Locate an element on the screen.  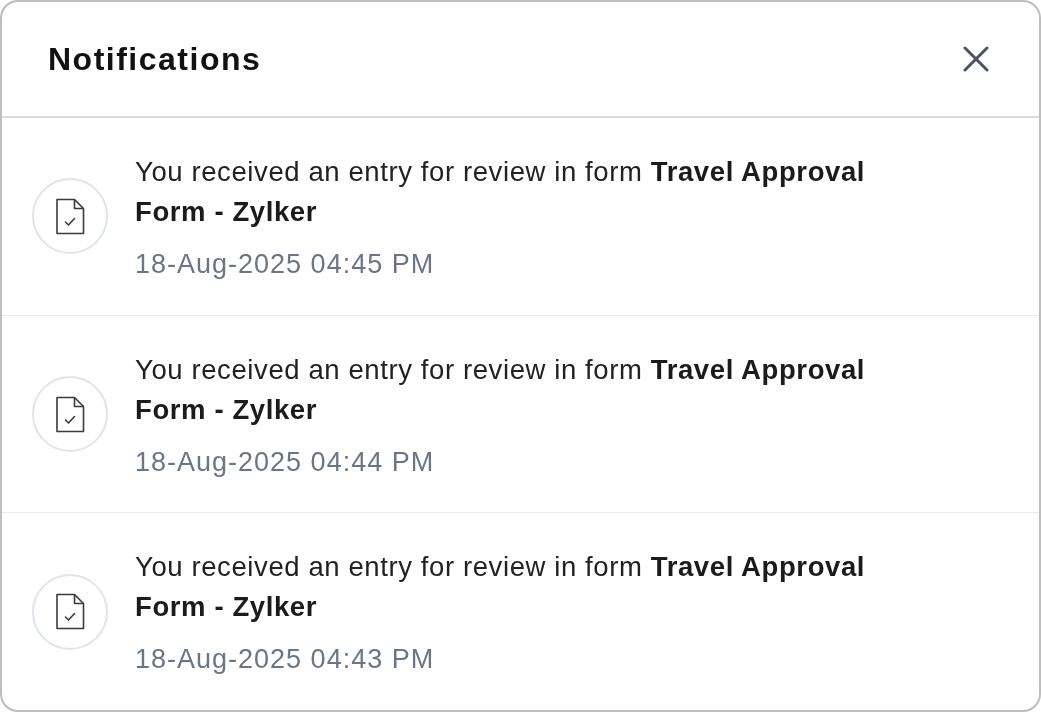
notification-time: 18-Aug-2025 04:45 PM is located at coordinates (285, 264).